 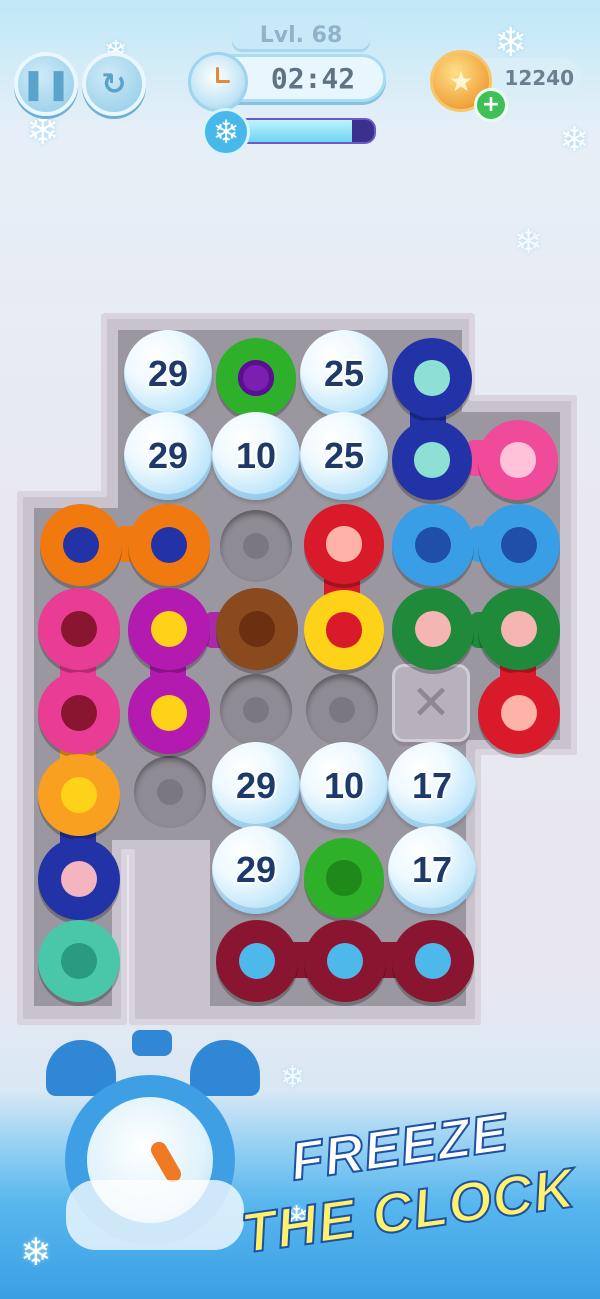 I want to click on blocked-cell: ✕, so click(x=431, y=703).